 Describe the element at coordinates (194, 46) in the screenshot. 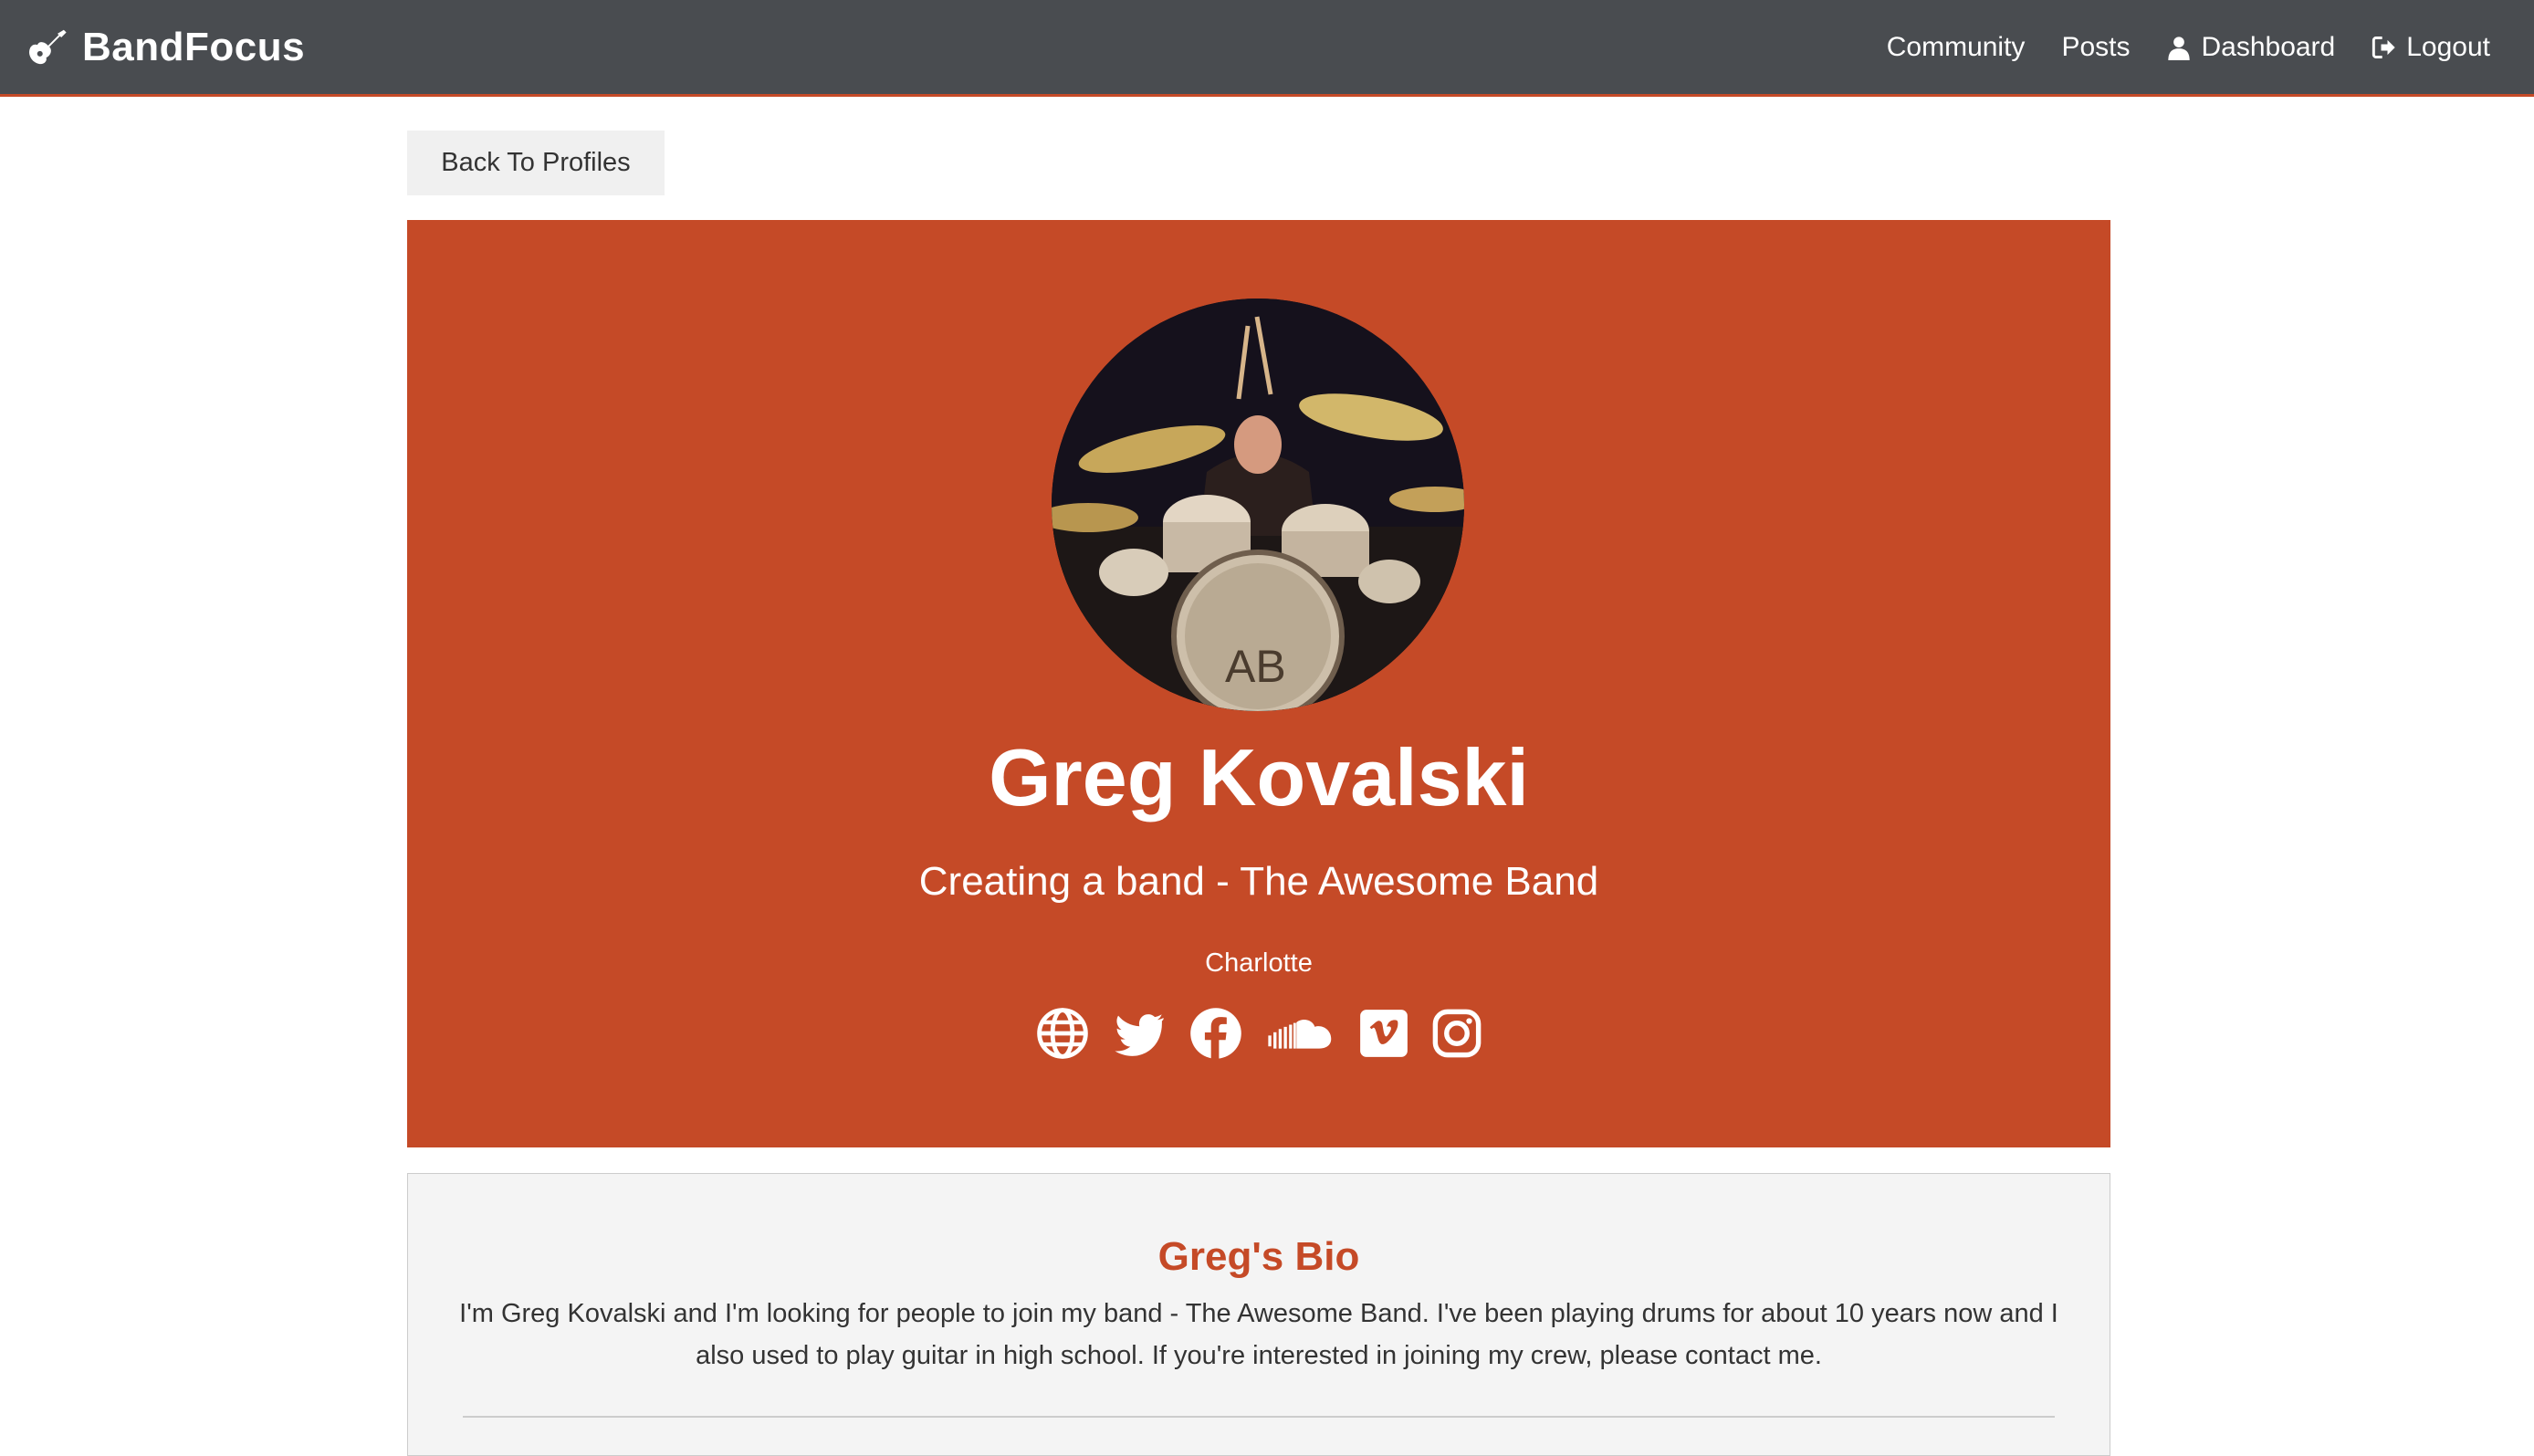

I see `brand-name: BandFocus` at that location.